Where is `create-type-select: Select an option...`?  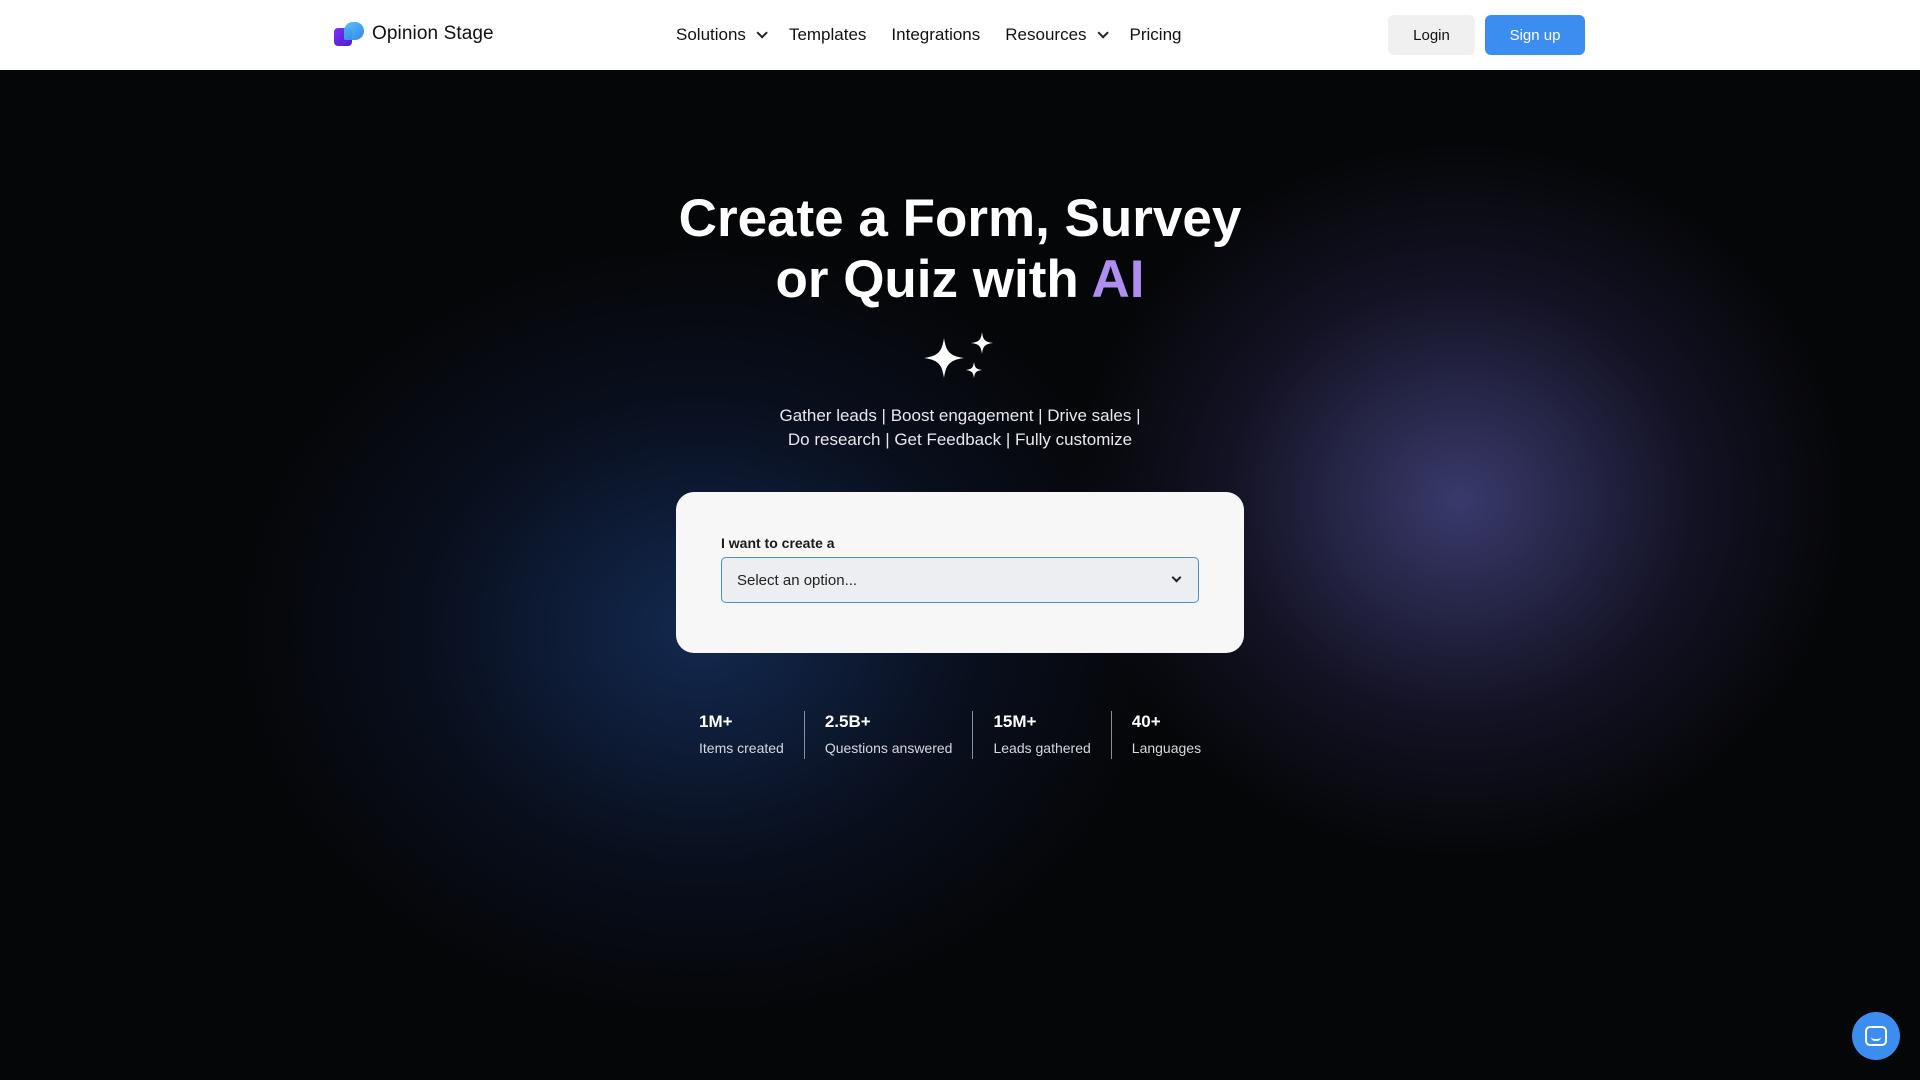
create-type-select: Select an option... is located at coordinates (960, 580).